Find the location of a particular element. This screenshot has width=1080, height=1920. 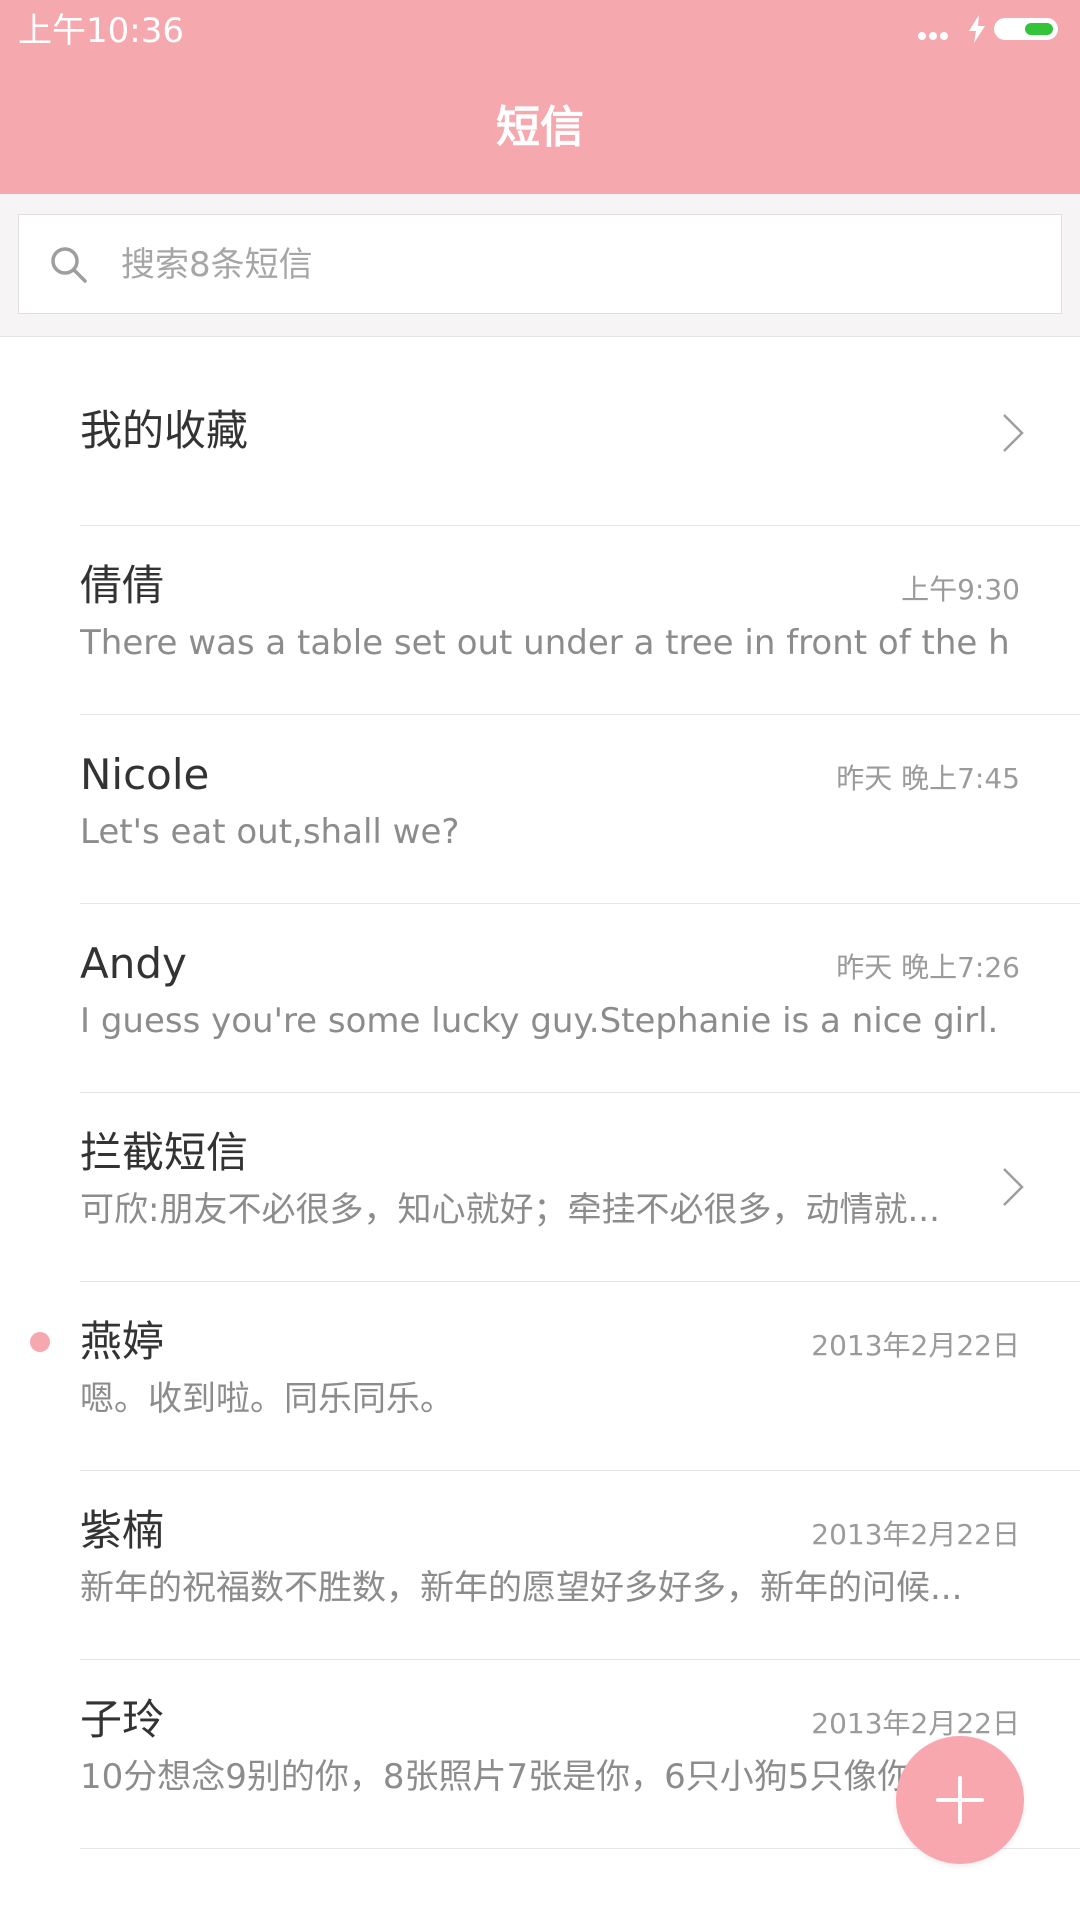

message-preview: Let's eat out,shall we? is located at coordinates (270, 832).